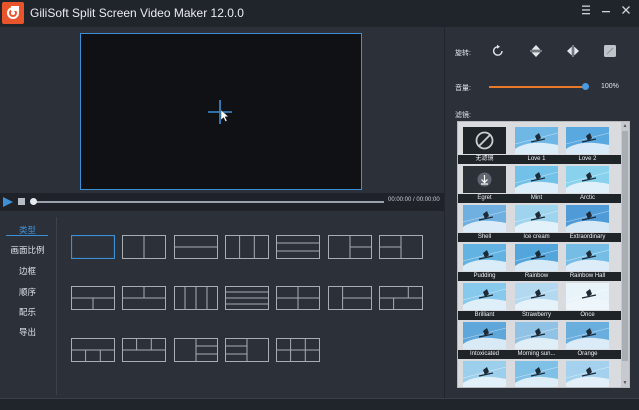  Describe the element at coordinates (536, 184) in the screenshot. I see `filter-item: Mint` at that location.